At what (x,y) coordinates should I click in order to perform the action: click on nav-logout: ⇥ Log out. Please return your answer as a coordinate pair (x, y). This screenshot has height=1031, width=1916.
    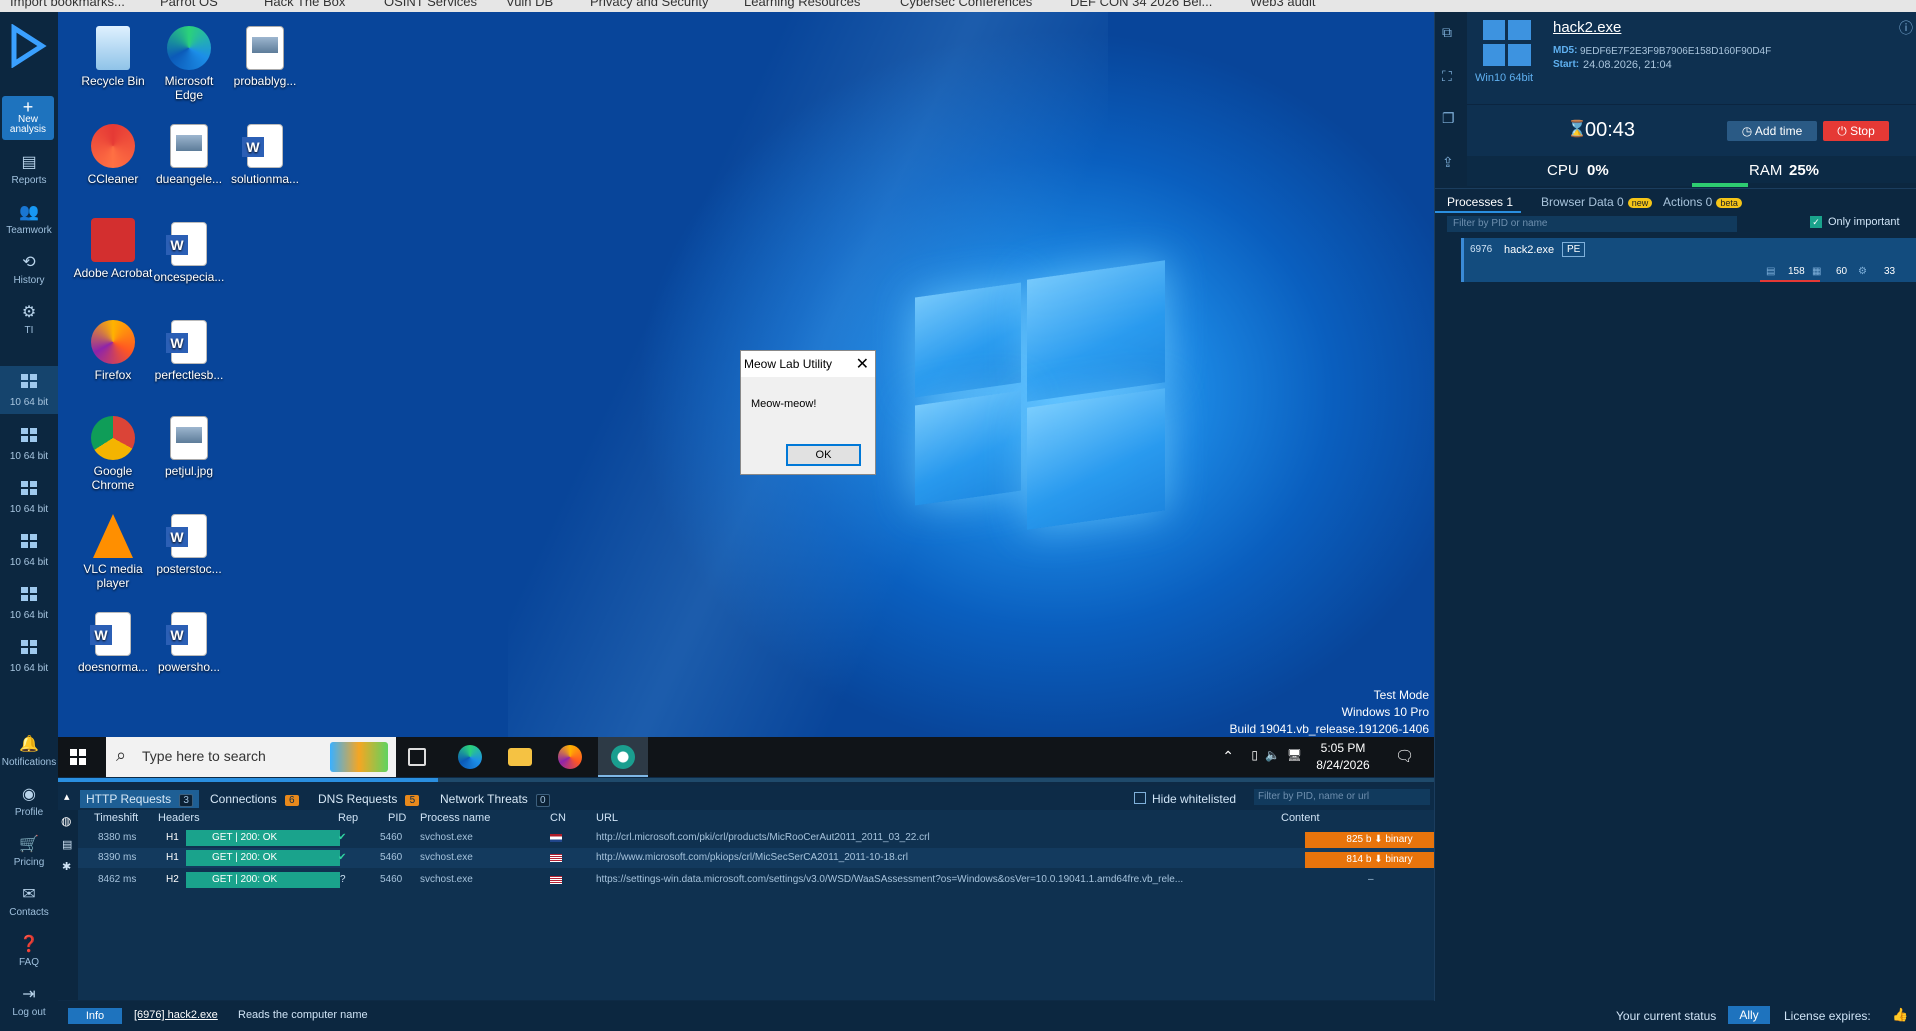
    Looking at the image, I should click on (29, 1001).